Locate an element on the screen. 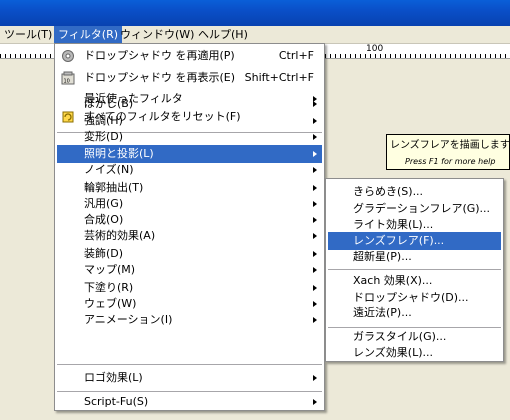 This screenshot has height=420, width=510. menubar: ツール(T) フィルタ(R) ウィンドウ(W) ヘルプ(H) is located at coordinates (255, 35).